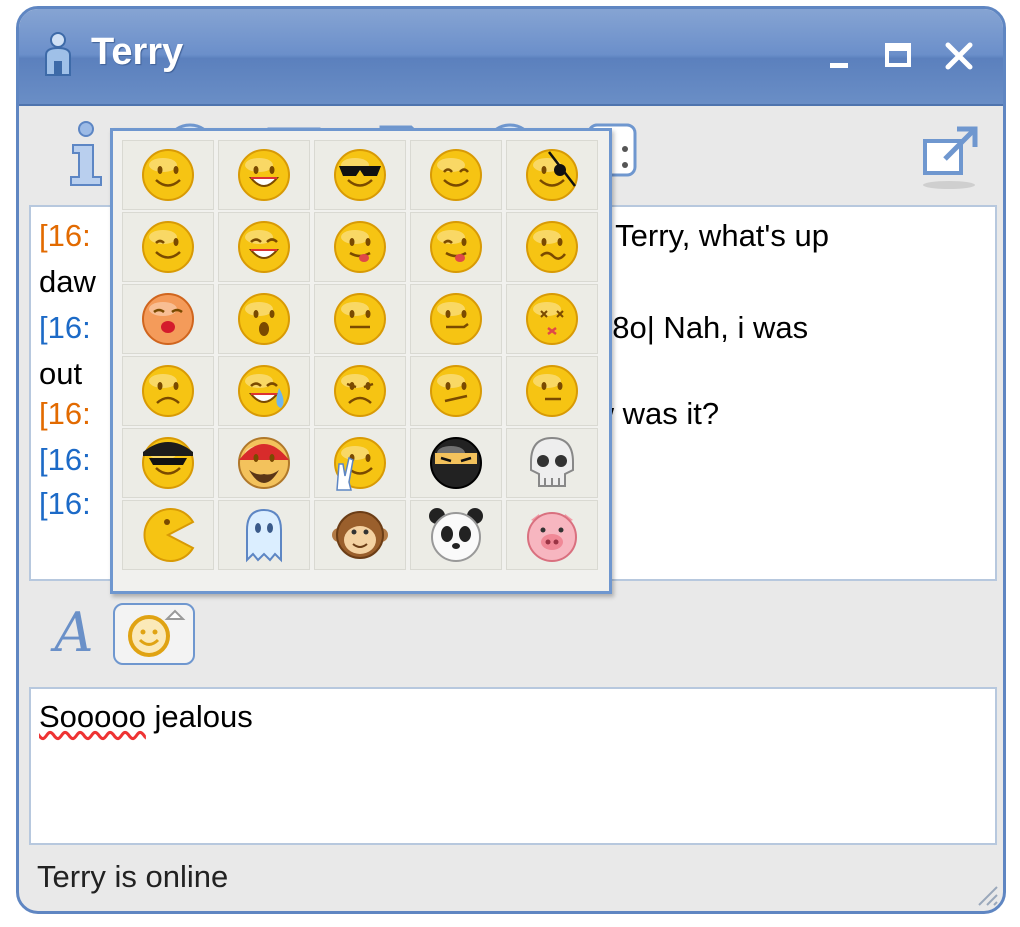 Image resolution: width=1020 pixels, height=927 pixels. Describe the element at coordinates (137, 52) in the screenshot. I see `window-title: Terry` at that location.